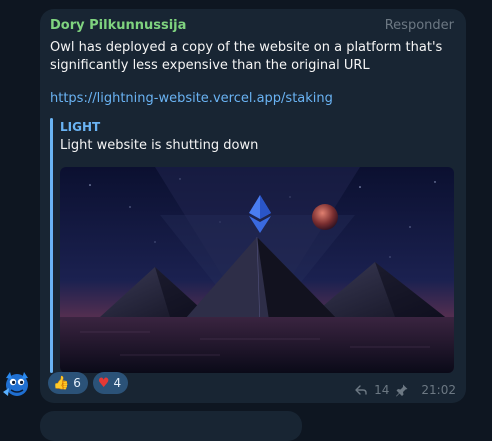  I want to click on sender-avatar, so click(17, 383).